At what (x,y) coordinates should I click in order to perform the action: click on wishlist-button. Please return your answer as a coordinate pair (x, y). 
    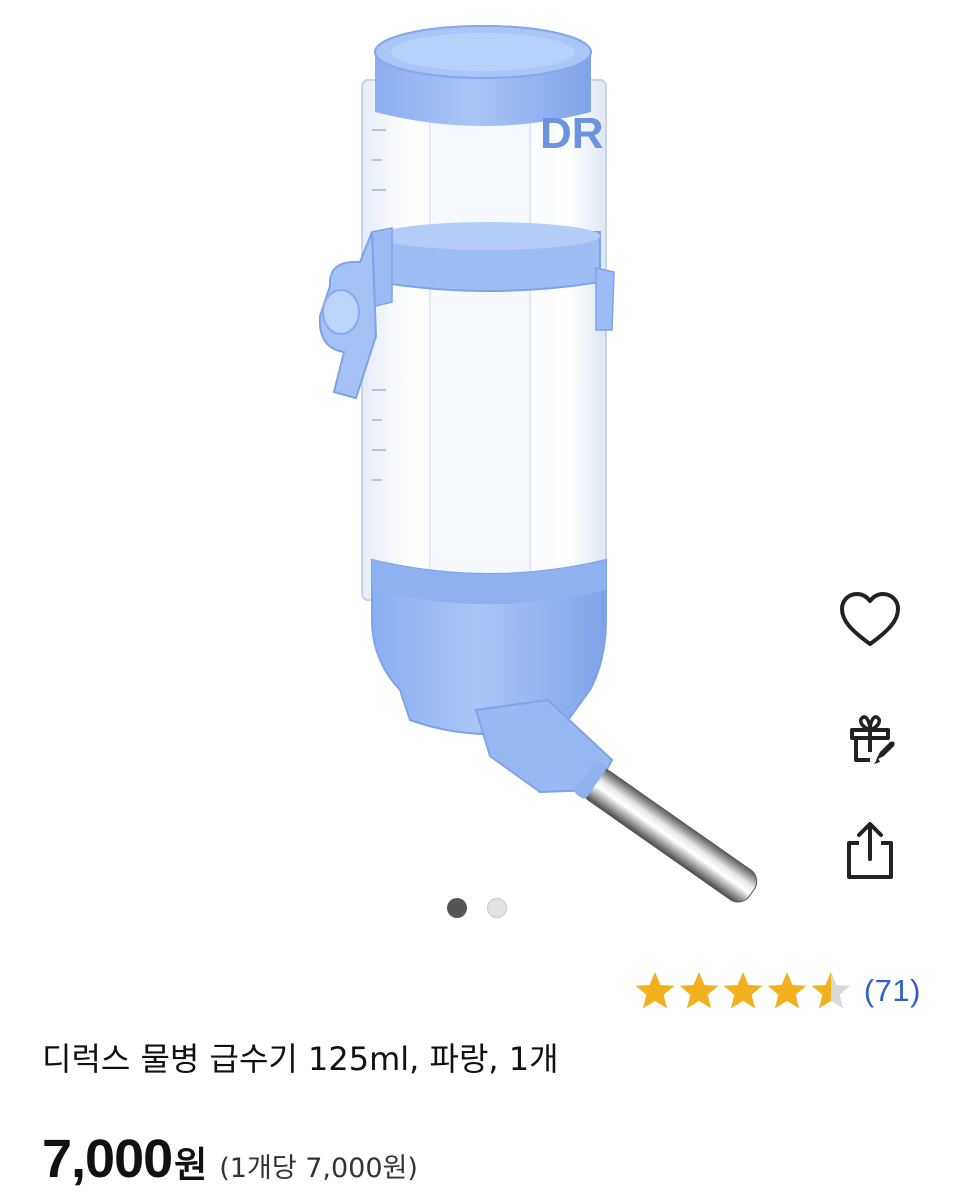
    Looking at the image, I should click on (870, 620).